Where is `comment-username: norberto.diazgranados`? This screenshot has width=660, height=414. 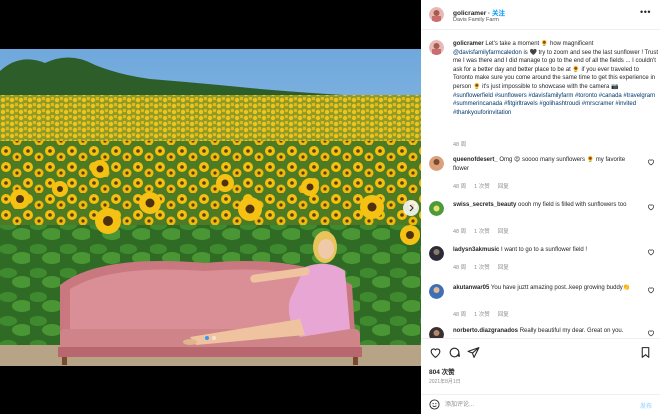 comment-username: norberto.diazgranados is located at coordinates (485, 331).